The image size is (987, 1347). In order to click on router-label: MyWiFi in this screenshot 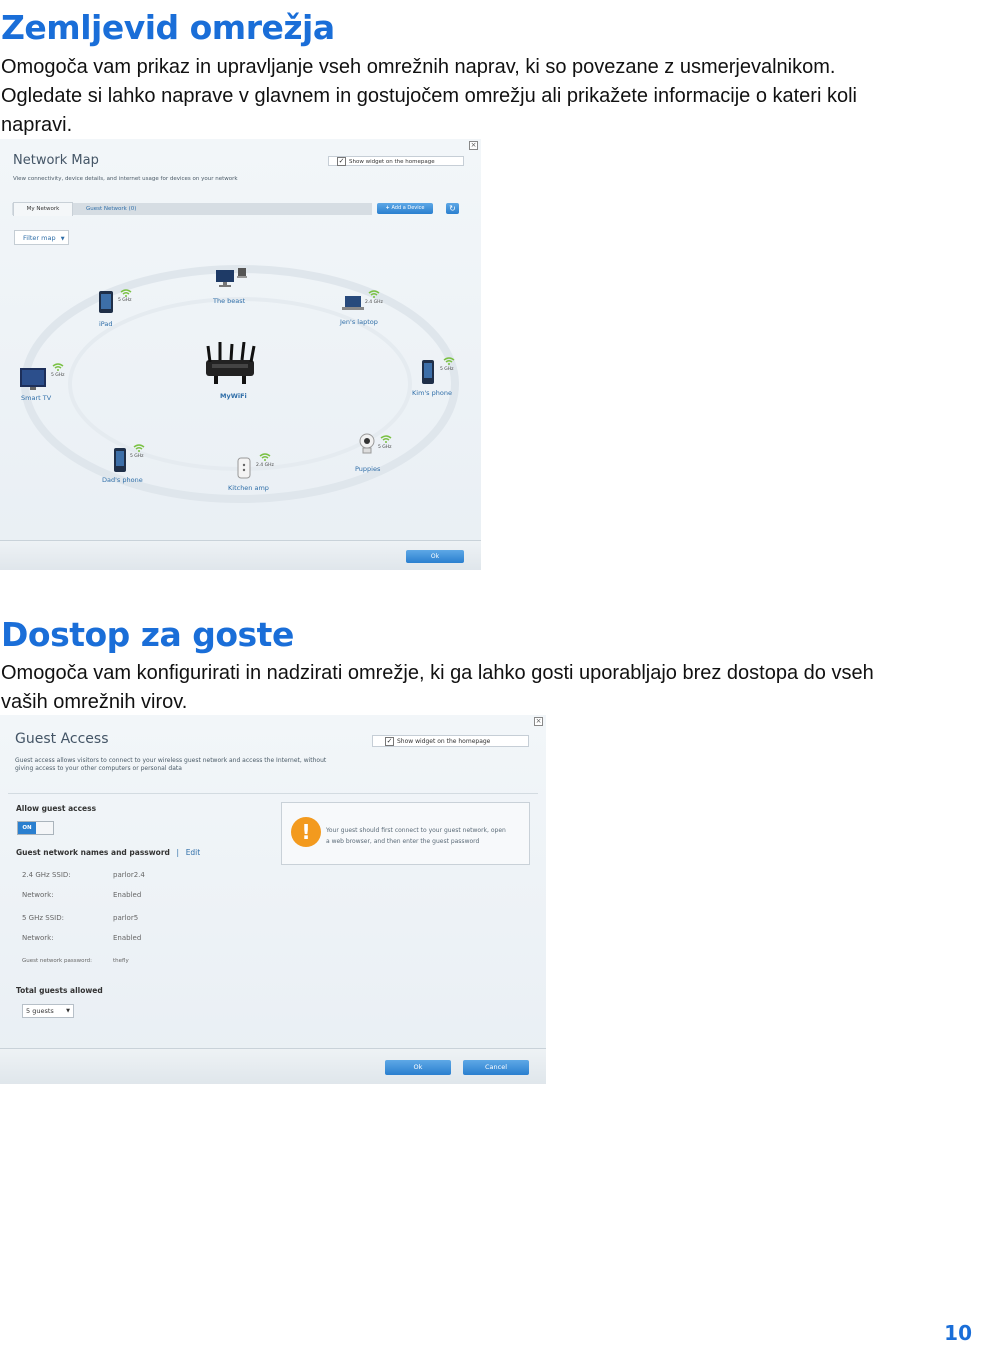, I will do `click(233, 396)`.